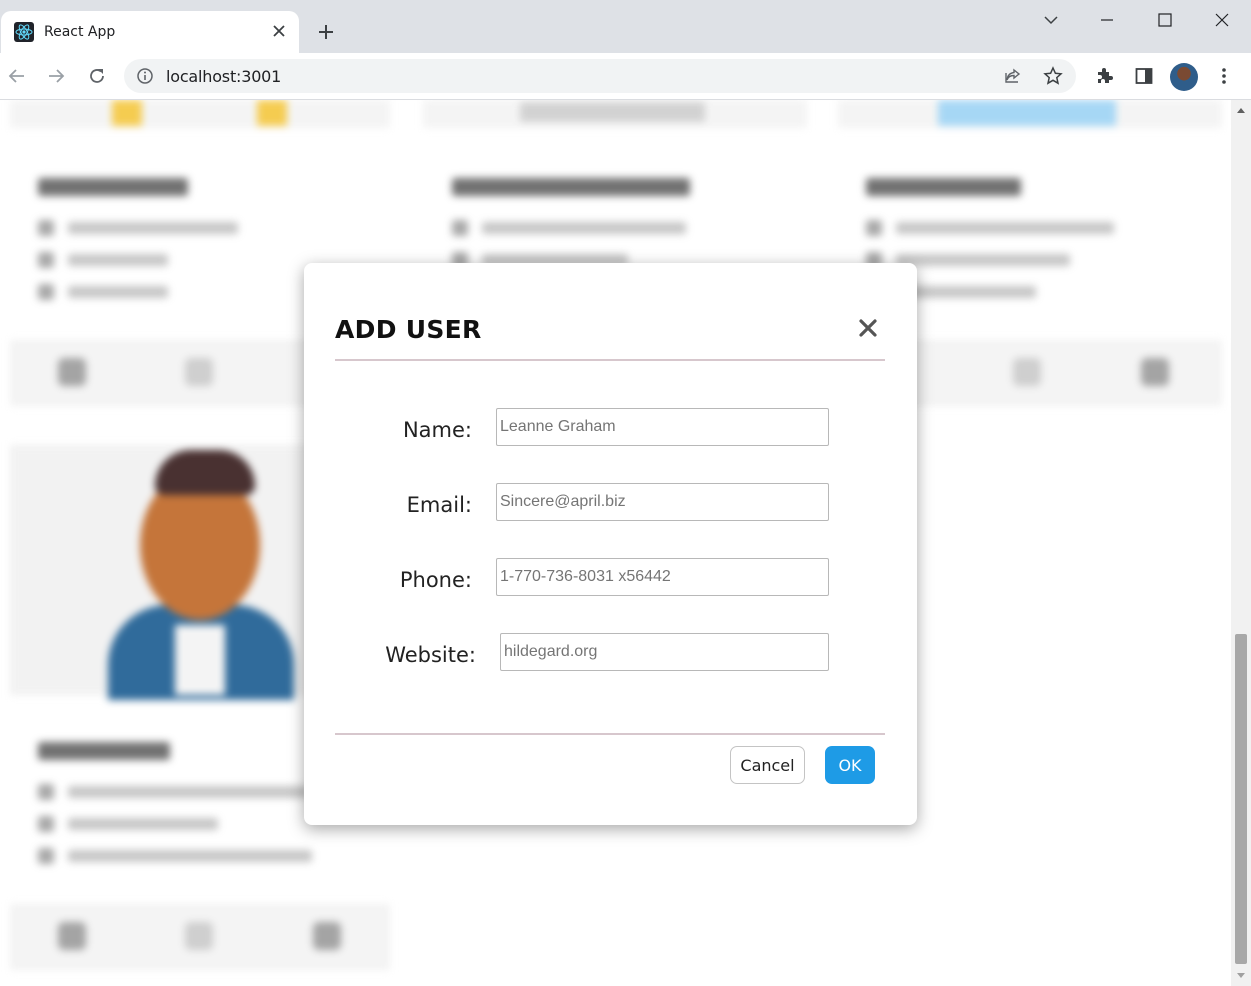 Image resolution: width=1251 pixels, height=986 pixels. I want to click on plus-icon, so click(326, 32).